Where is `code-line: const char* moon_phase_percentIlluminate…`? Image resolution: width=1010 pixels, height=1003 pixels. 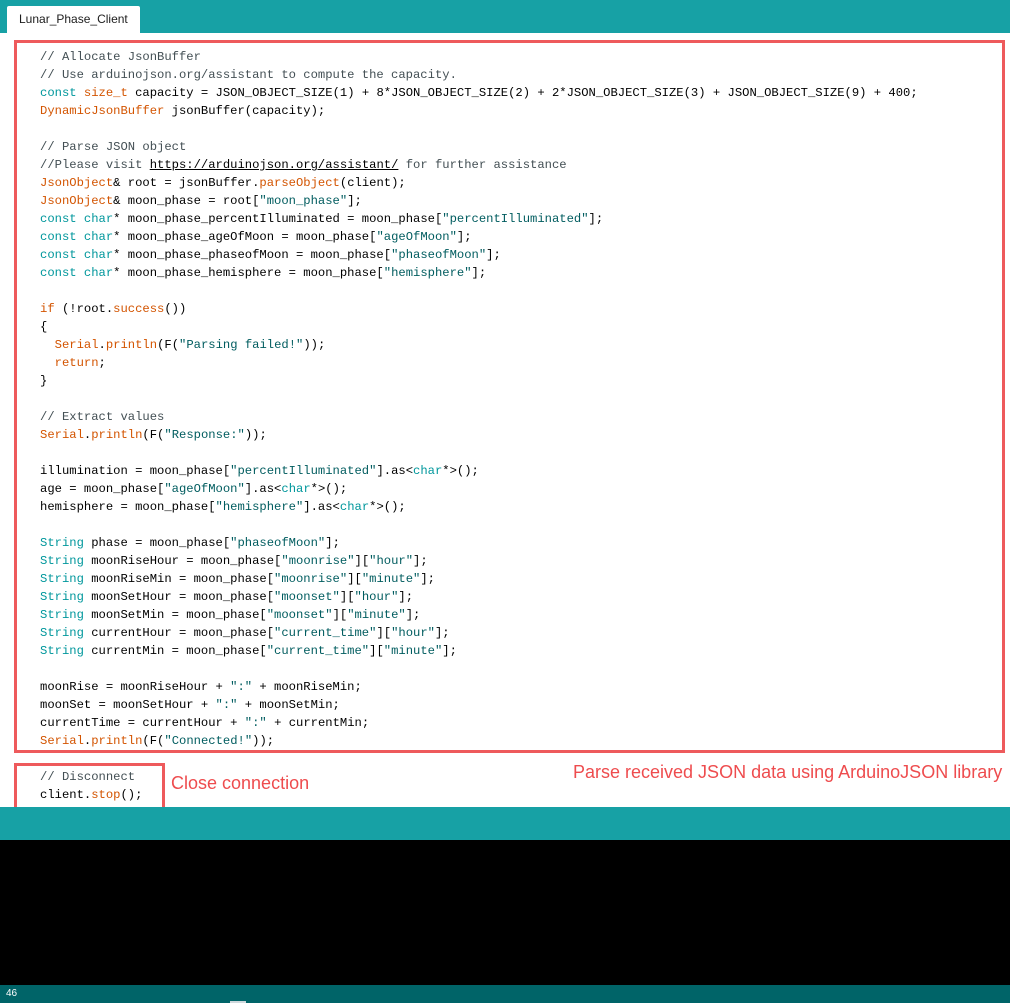
code-line: const char* moon_phase_percentIlluminate… is located at coordinates (479, 219).